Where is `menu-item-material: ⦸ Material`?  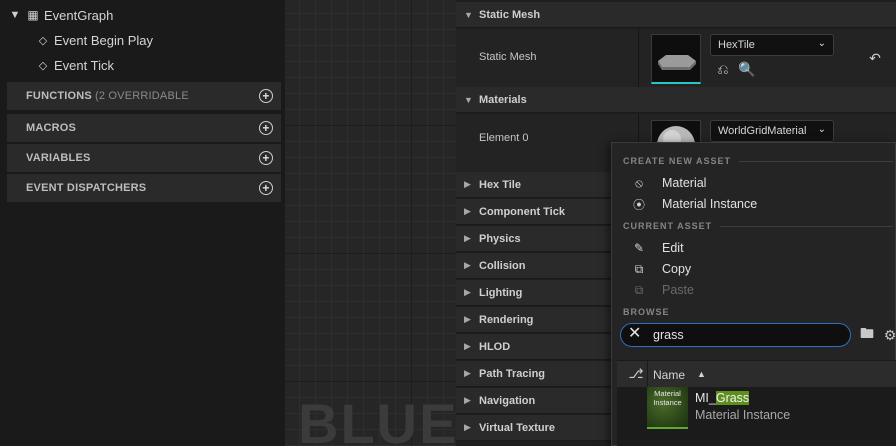
menu-item-material: ⦸ Material is located at coordinates (671, 183).